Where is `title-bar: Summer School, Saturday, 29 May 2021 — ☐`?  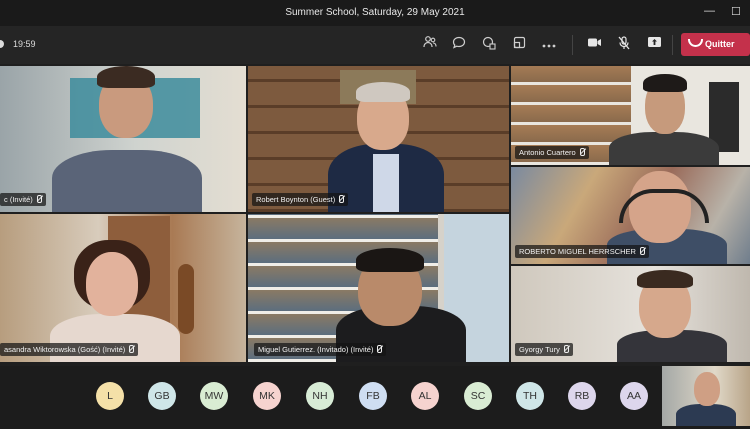 title-bar: Summer School, Saturday, 29 May 2021 — ☐ is located at coordinates (375, 13).